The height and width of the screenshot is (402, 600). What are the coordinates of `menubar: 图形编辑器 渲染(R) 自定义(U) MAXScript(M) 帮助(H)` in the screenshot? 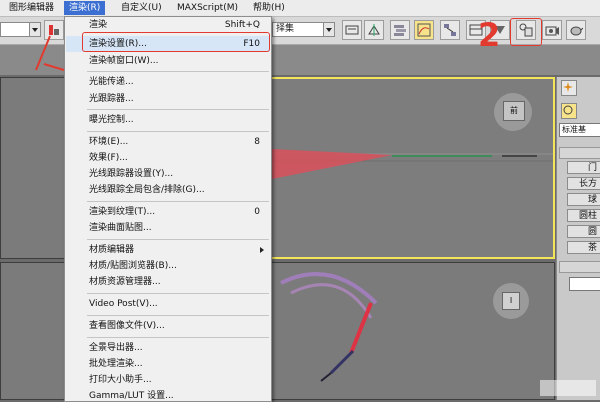 It's located at (300, 8).